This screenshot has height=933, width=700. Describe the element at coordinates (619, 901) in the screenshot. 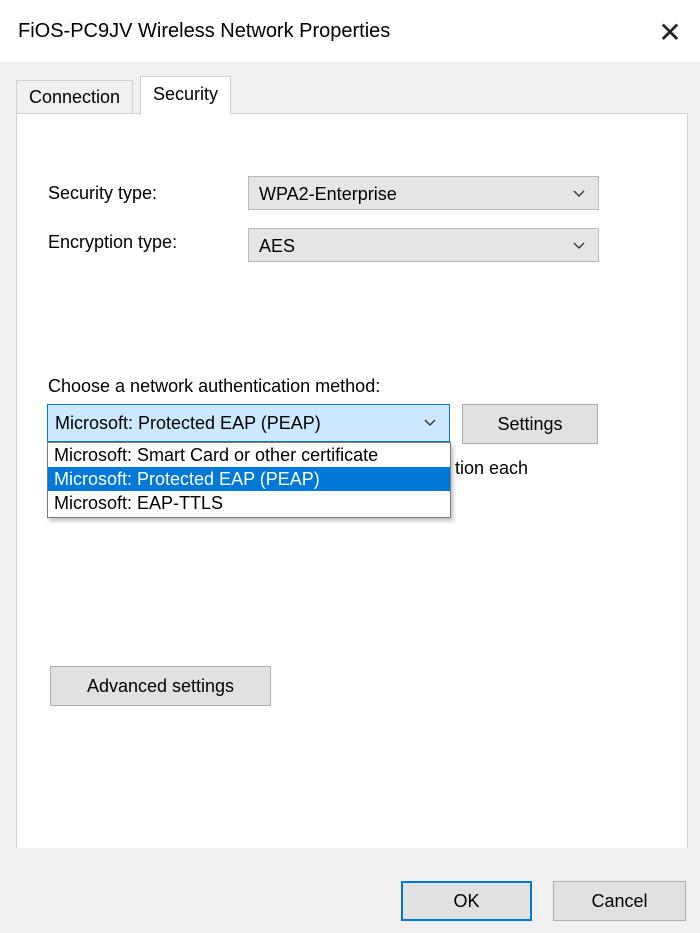

I see `cancel-button: Cancel` at that location.